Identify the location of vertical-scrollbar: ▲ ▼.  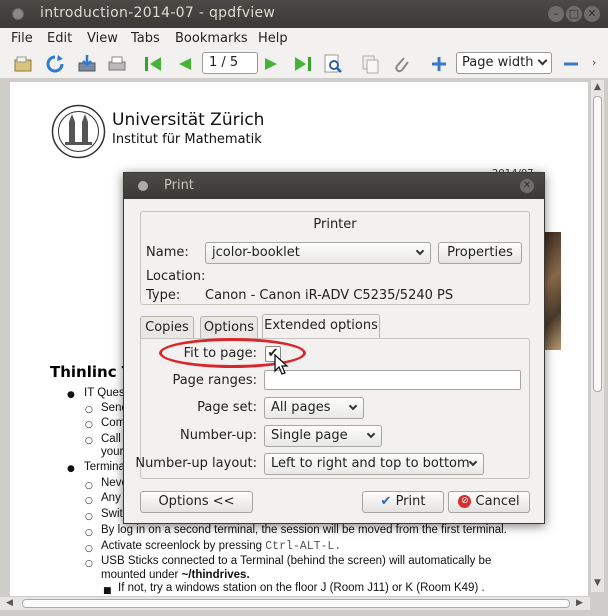
(597, 336).